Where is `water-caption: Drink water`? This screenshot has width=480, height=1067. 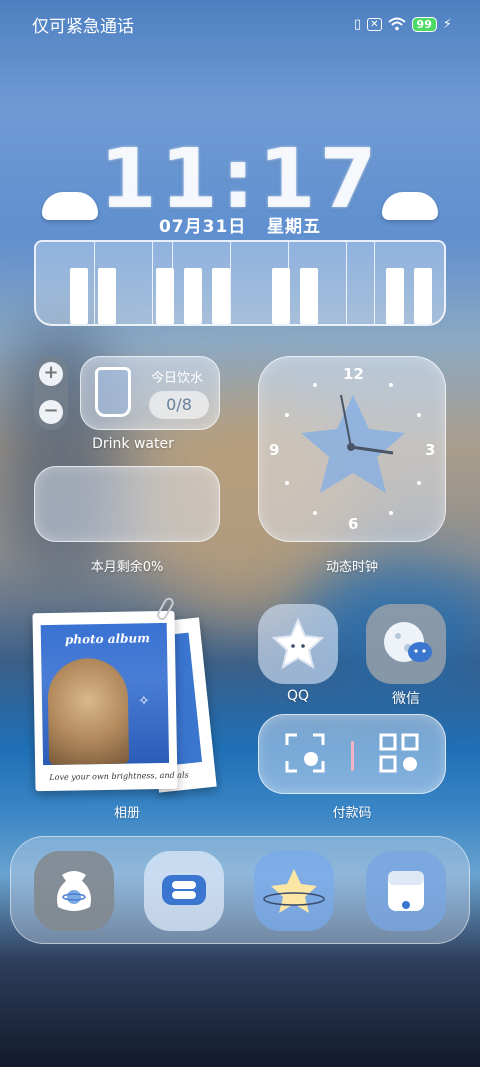 water-caption: Drink water is located at coordinates (133, 444).